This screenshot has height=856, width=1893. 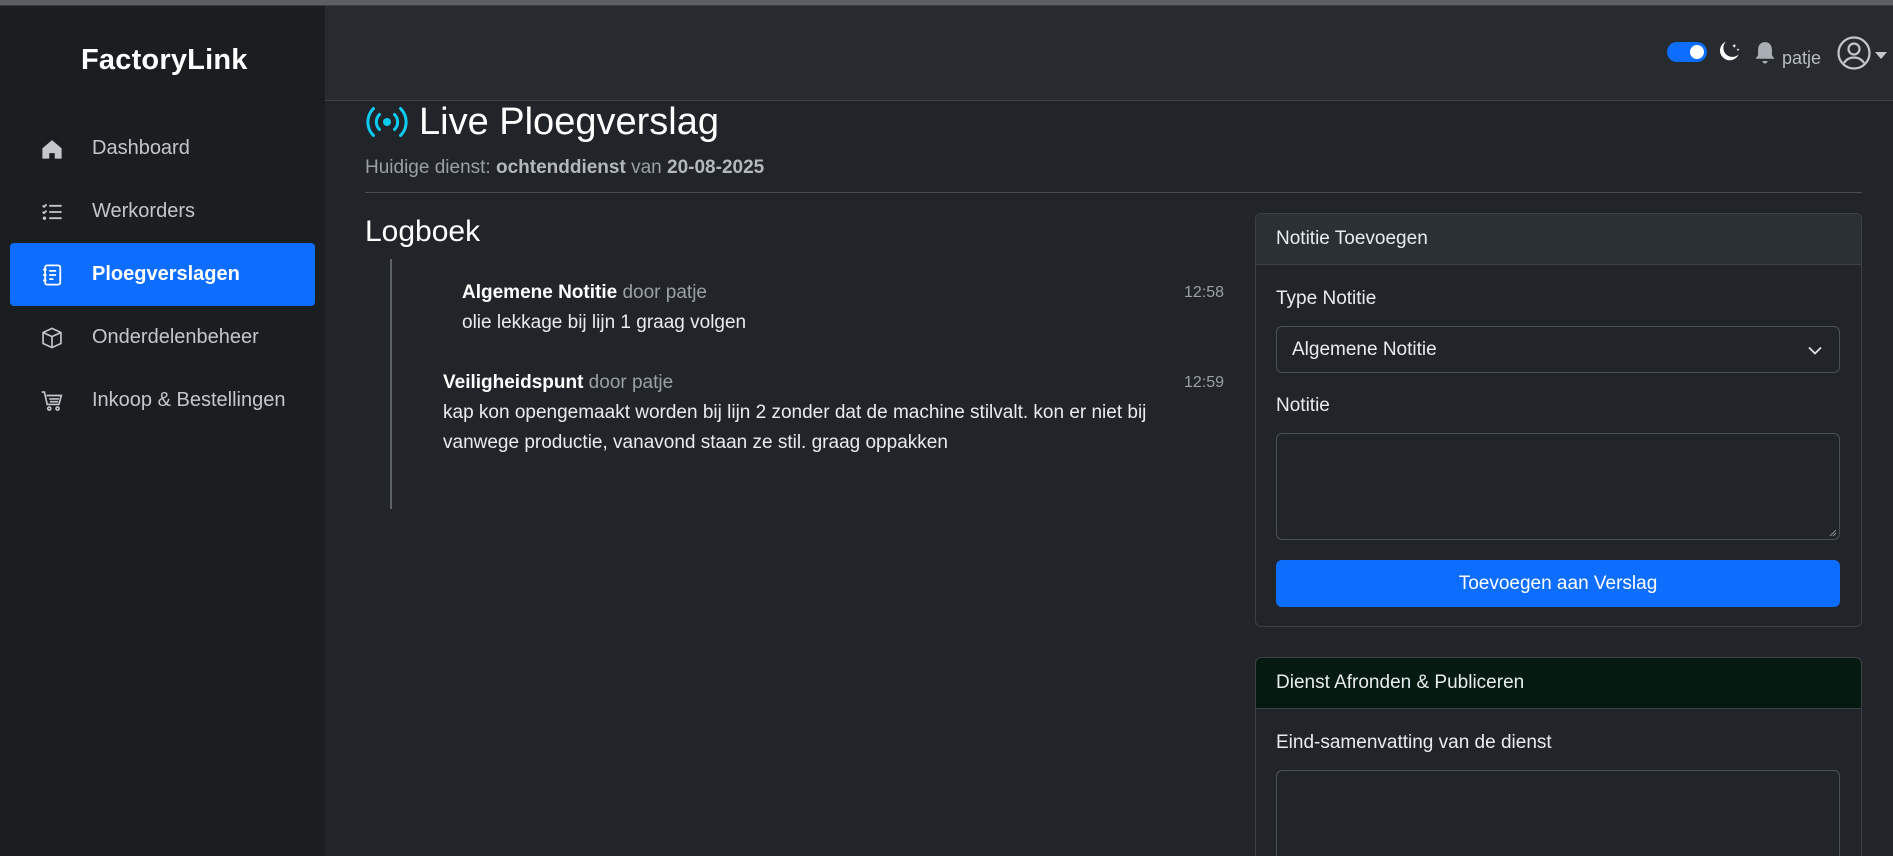 What do you see at coordinates (143, 211) in the screenshot?
I see `sidebar-item-label: Werkorders` at bounding box center [143, 211].